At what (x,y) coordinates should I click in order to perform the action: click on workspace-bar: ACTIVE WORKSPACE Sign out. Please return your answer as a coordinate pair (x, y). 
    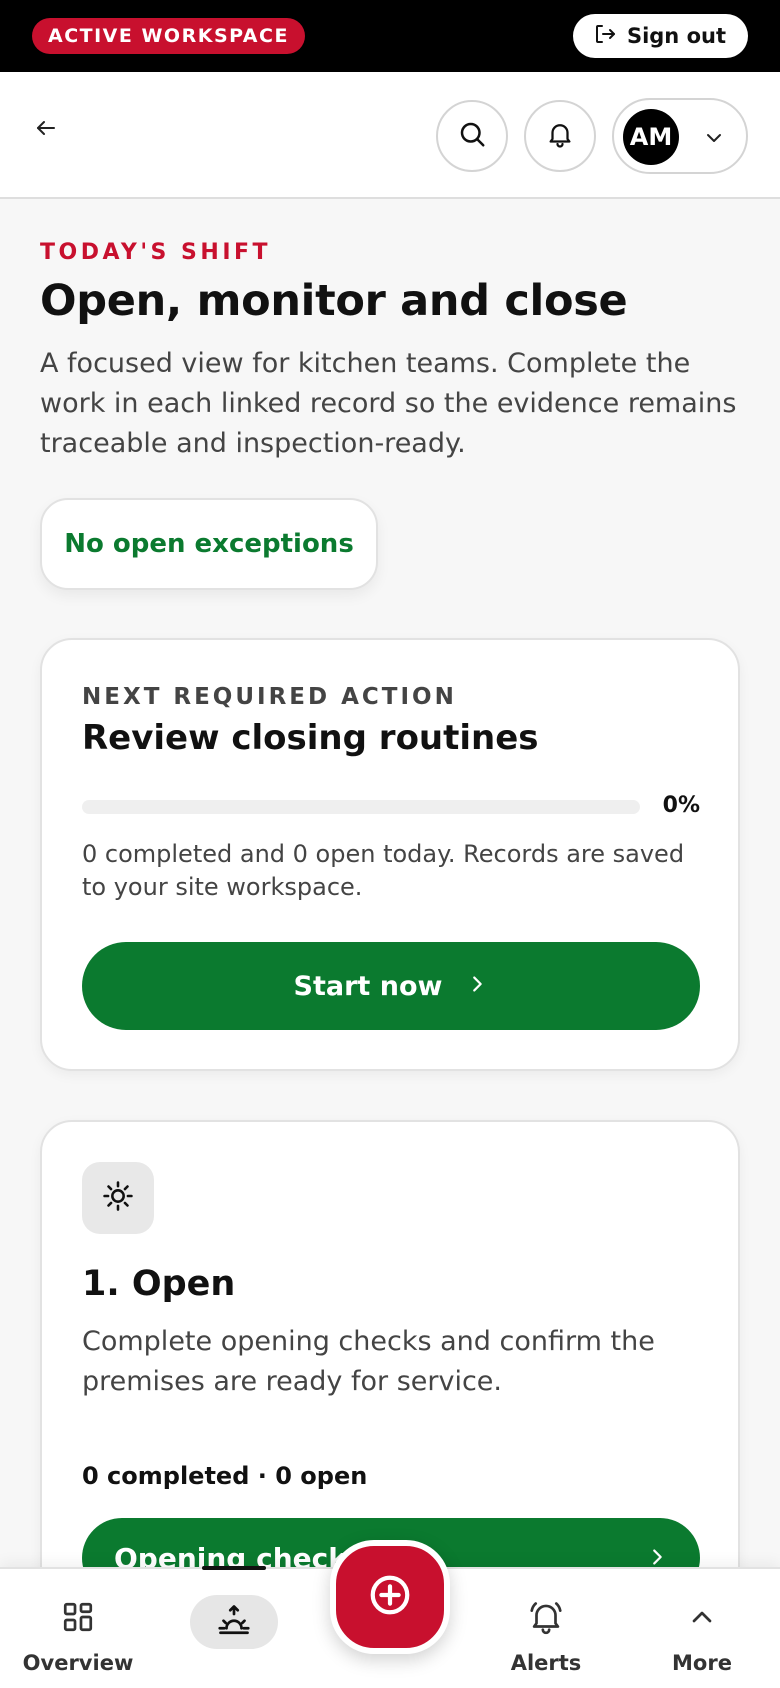
    Looking at the image, I should click on (390, 36).